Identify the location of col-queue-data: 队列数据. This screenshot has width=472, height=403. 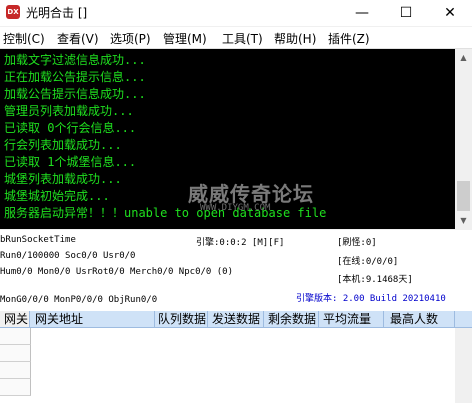
(181, 319).